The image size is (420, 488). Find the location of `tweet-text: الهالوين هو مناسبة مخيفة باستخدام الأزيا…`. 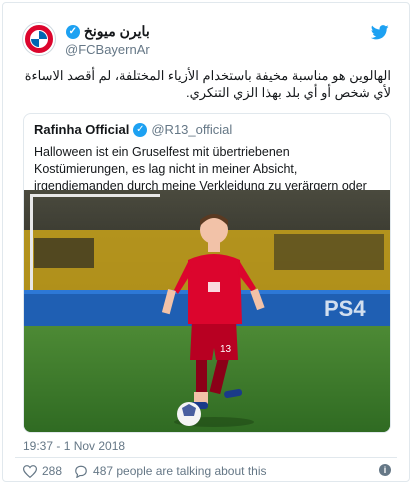

tweet-text: الهالوين هو مناسبة مخيفة باستخدام الأزيا… is located at coordinates (207, 84).